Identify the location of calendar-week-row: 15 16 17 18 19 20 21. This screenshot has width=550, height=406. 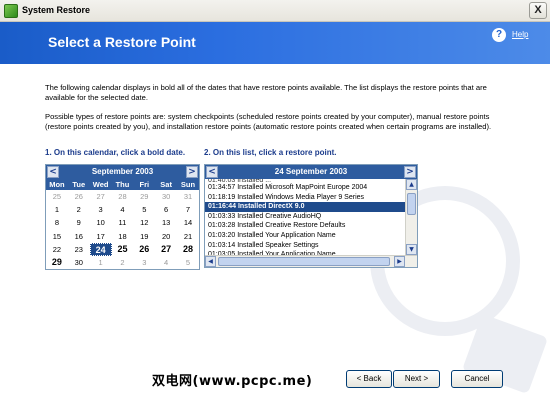
(122, 236).